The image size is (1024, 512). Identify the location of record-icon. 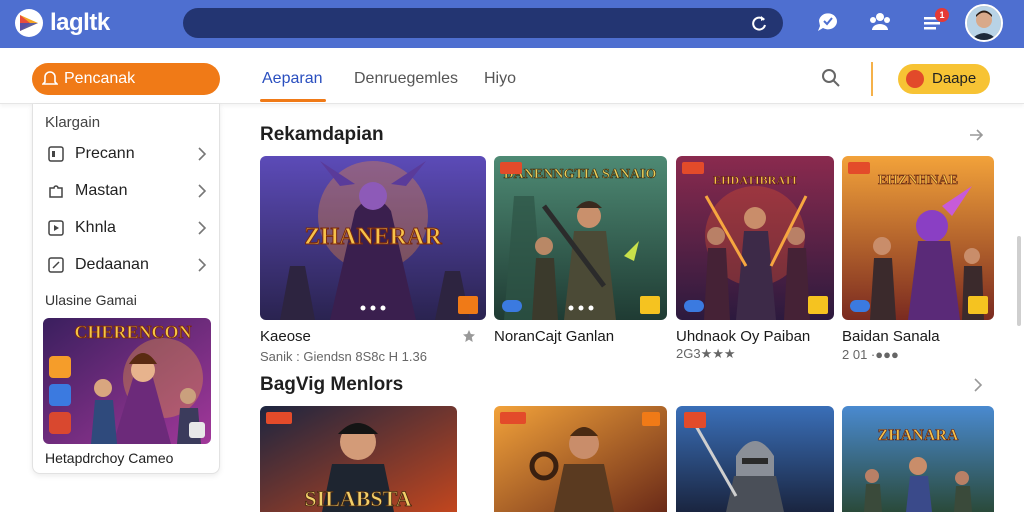
(915, 79).